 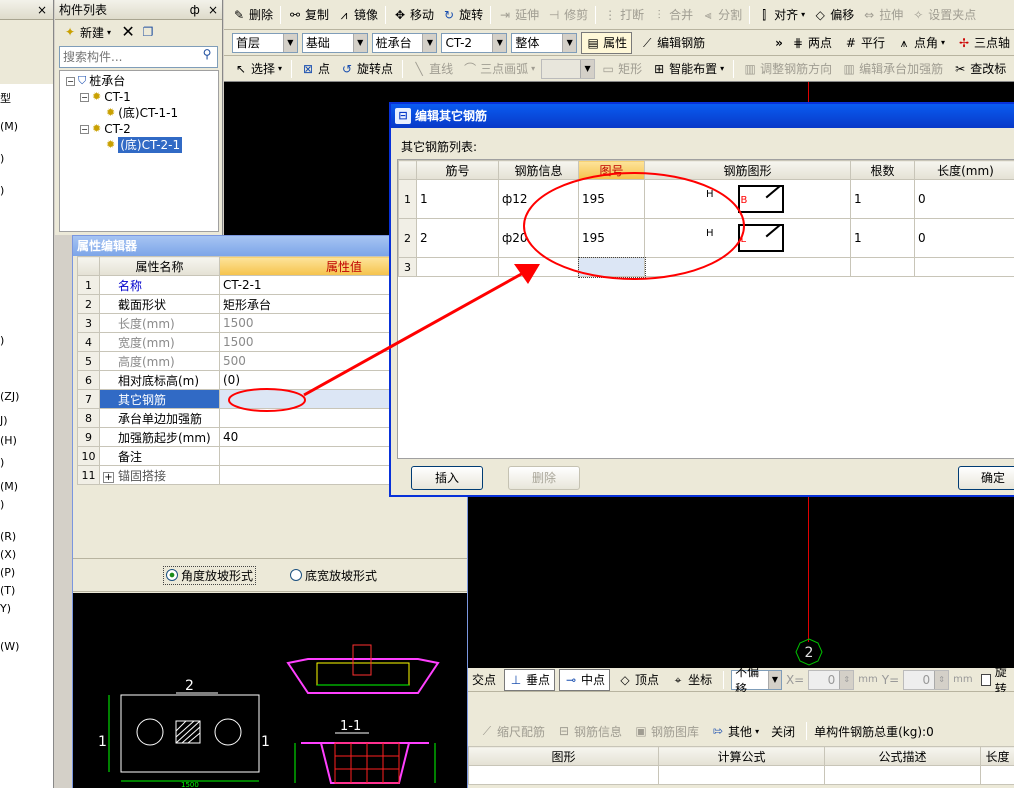 What do you see at coordinates (499, 69) in the screenshot?
I see `arc-button: ⌒ 三点画弧 ▾` at bounding box center [499, 69].